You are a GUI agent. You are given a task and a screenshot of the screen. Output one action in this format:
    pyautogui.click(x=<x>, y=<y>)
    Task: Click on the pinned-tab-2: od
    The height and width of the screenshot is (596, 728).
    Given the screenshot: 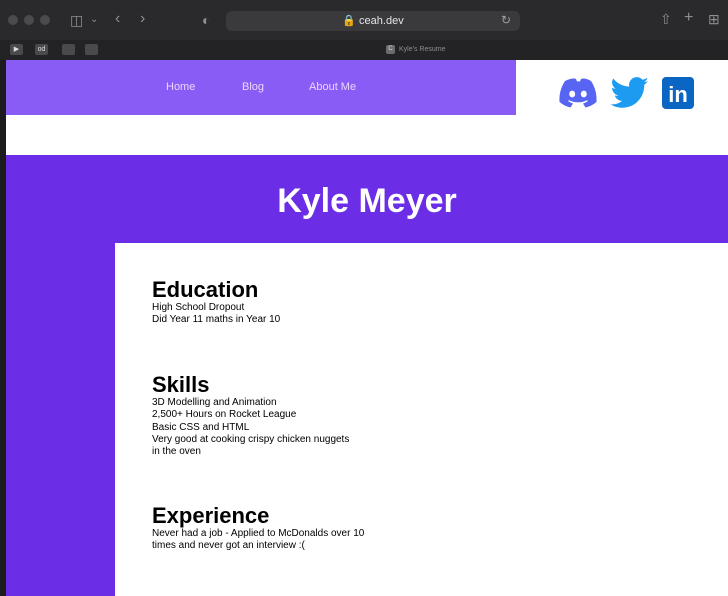 What is the action you would take?
    pyautogui.click(x=41, y=49)
    